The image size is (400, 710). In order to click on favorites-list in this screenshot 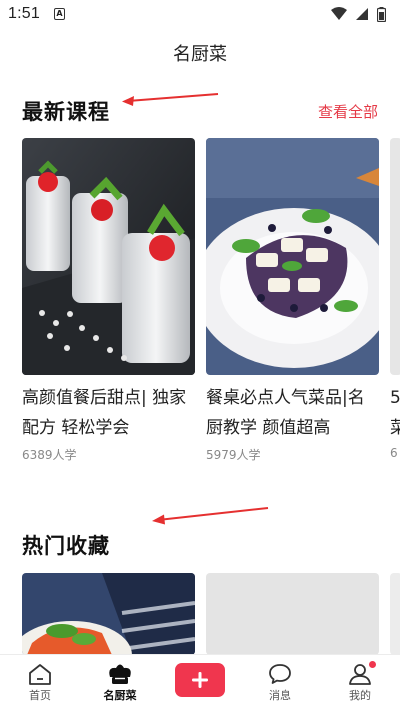, I will do `click(211, 614)`.